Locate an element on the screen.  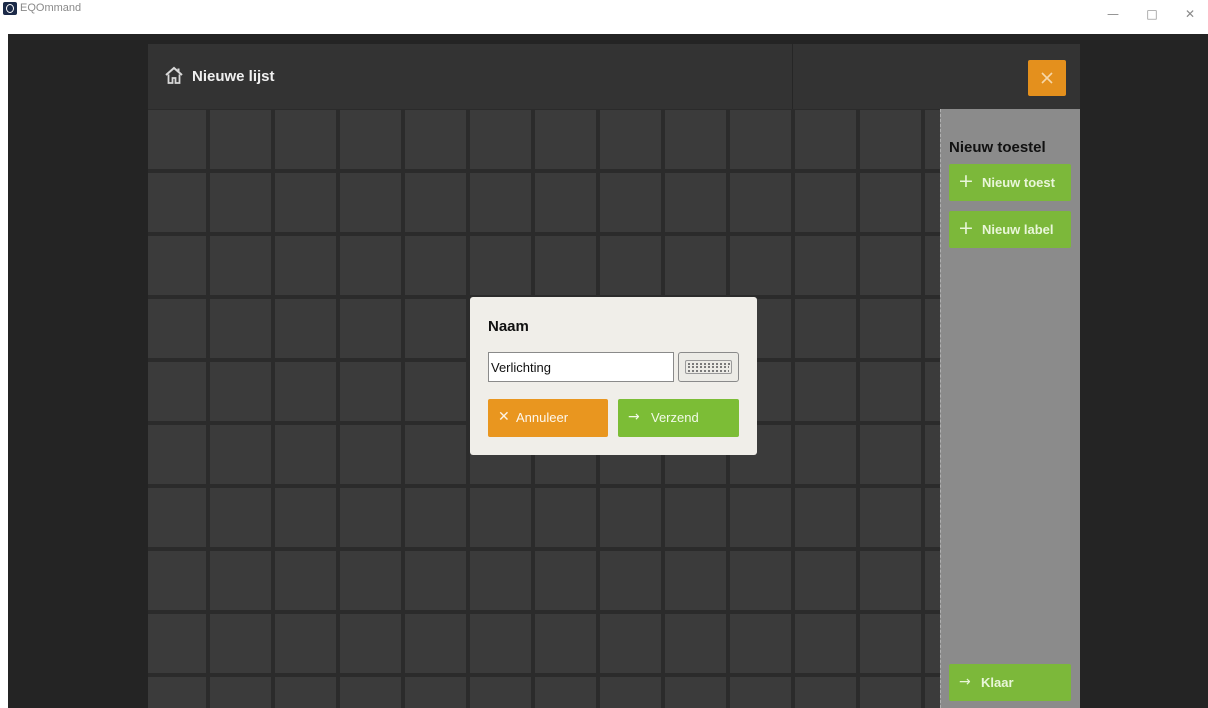
app-logo-icon is located at coordinates (10, 8).